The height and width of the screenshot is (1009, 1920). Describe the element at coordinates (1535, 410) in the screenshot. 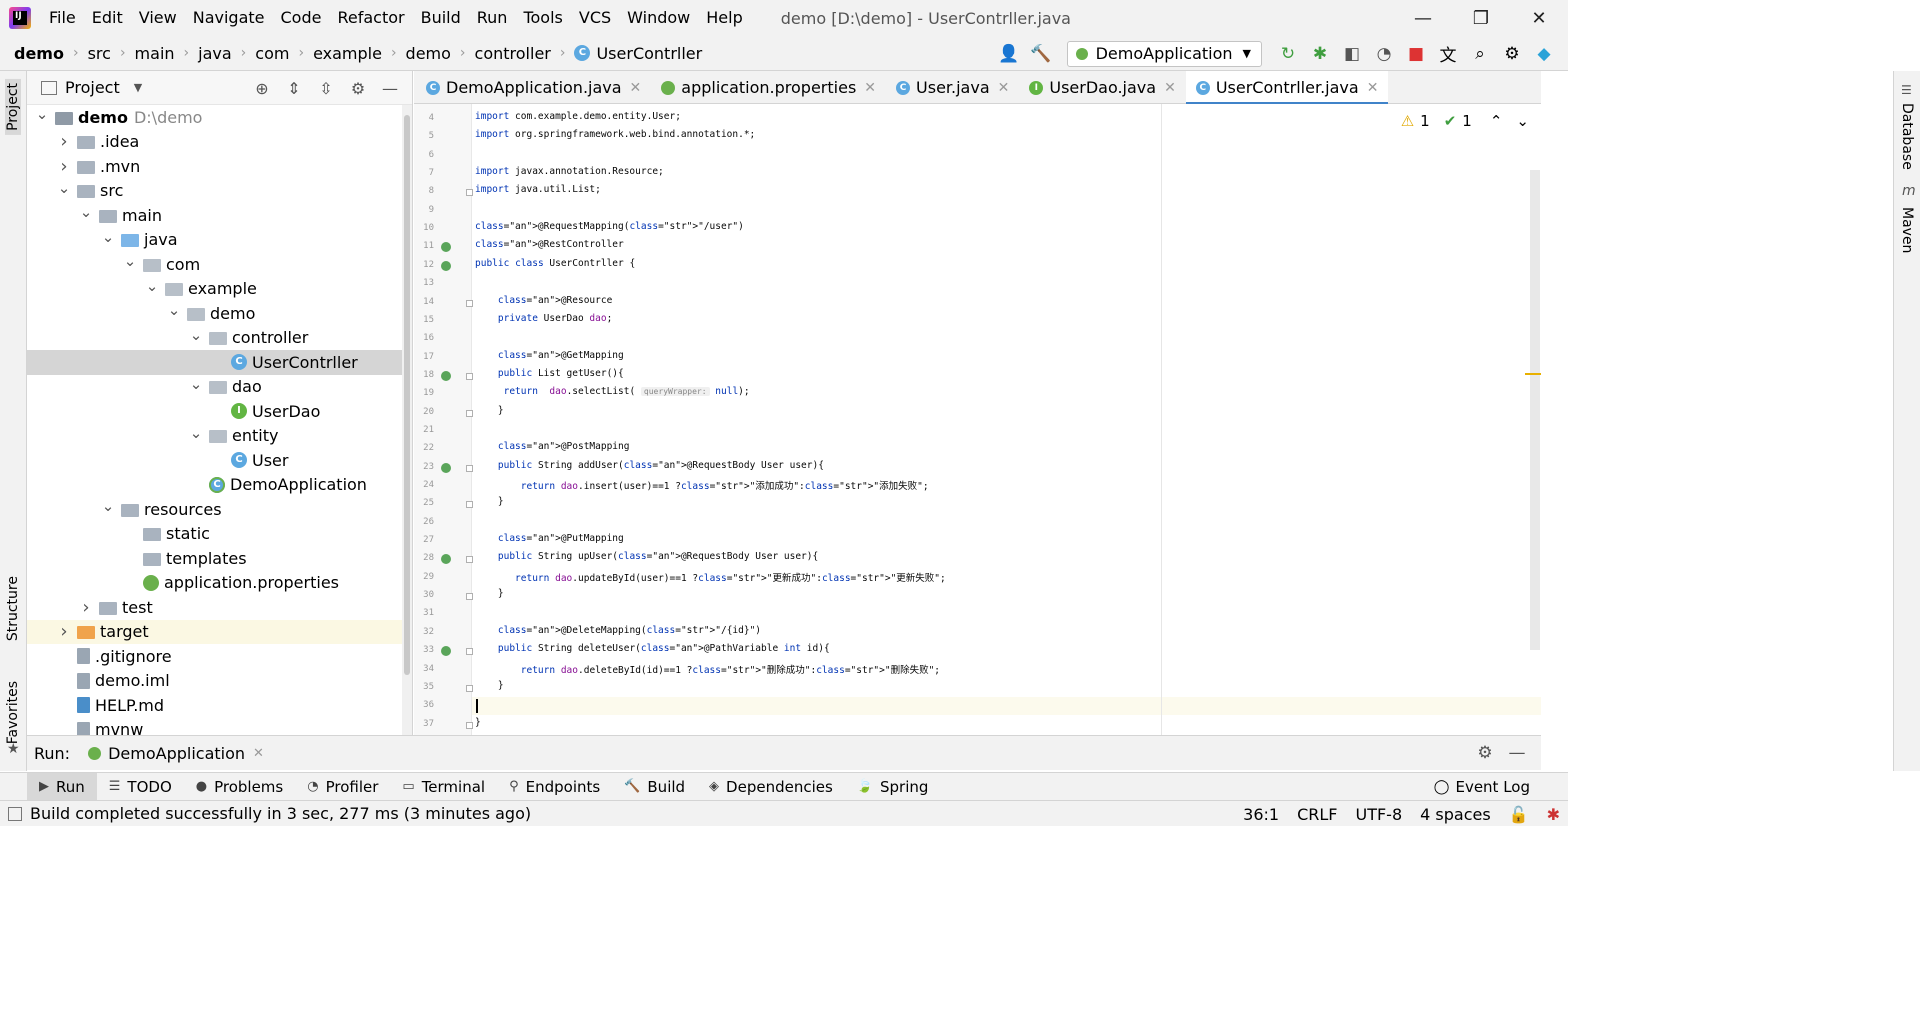

I see `editor-scrollbar` at that location.